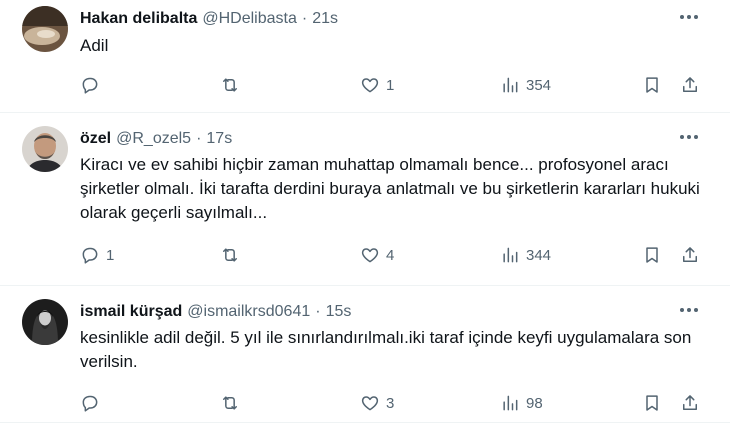  I want to click on author-handle: @R_ozel5, so click(153, 139).